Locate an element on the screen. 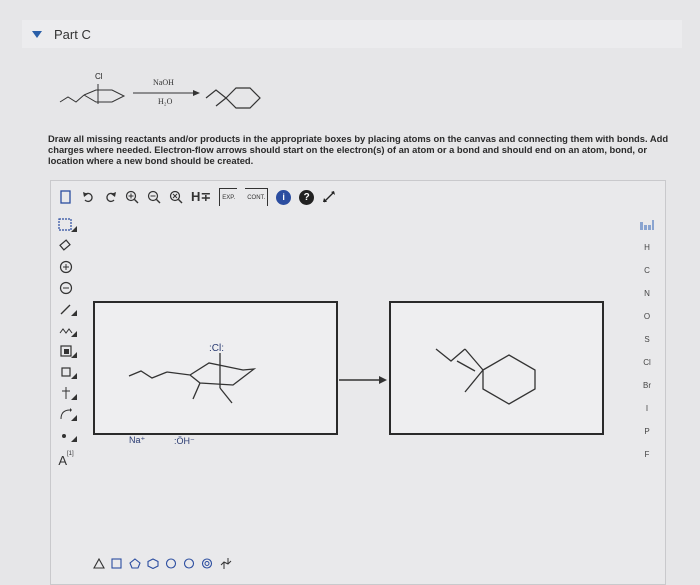  atom-label-tool: A [1] is located at coordinates (66, 460).